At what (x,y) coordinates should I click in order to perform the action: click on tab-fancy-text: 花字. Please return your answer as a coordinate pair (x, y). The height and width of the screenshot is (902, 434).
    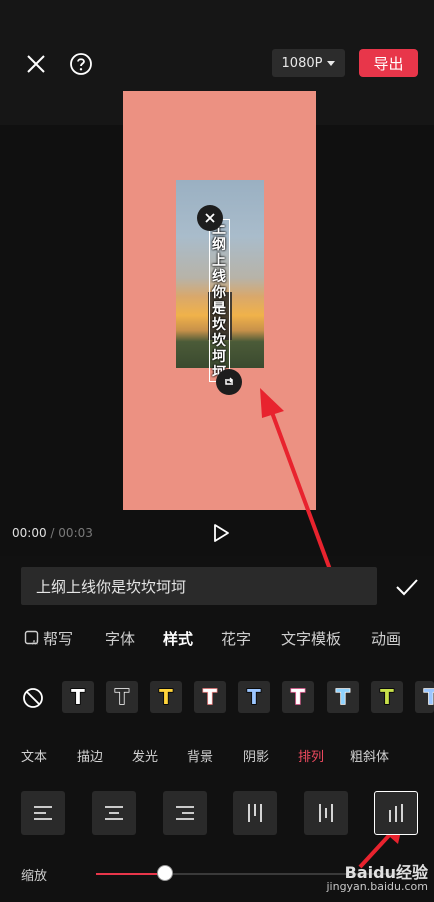
    Looking at the image, I should click on (236, 638).